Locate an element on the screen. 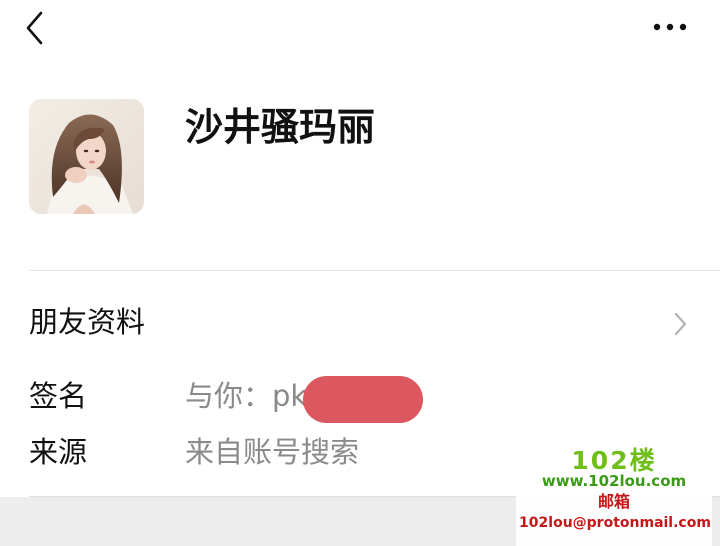 The width and height of the screenshot is (720, 546). friend-info-row: 朋友资料 is located at coordinates (360, 323).